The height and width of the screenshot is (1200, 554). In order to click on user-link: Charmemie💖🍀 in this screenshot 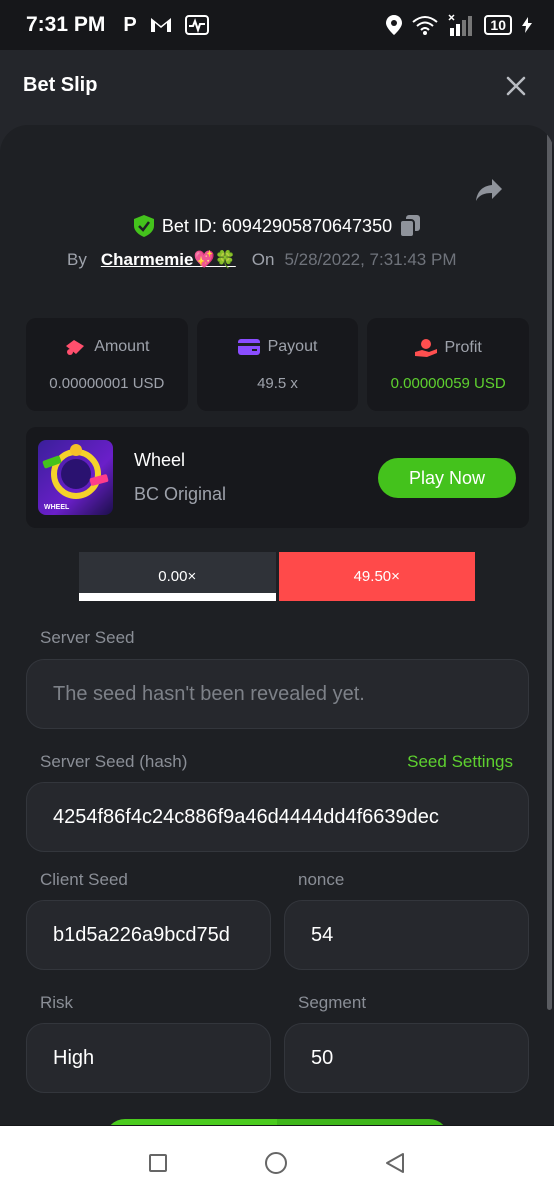, I will do `click(168, 260)`.